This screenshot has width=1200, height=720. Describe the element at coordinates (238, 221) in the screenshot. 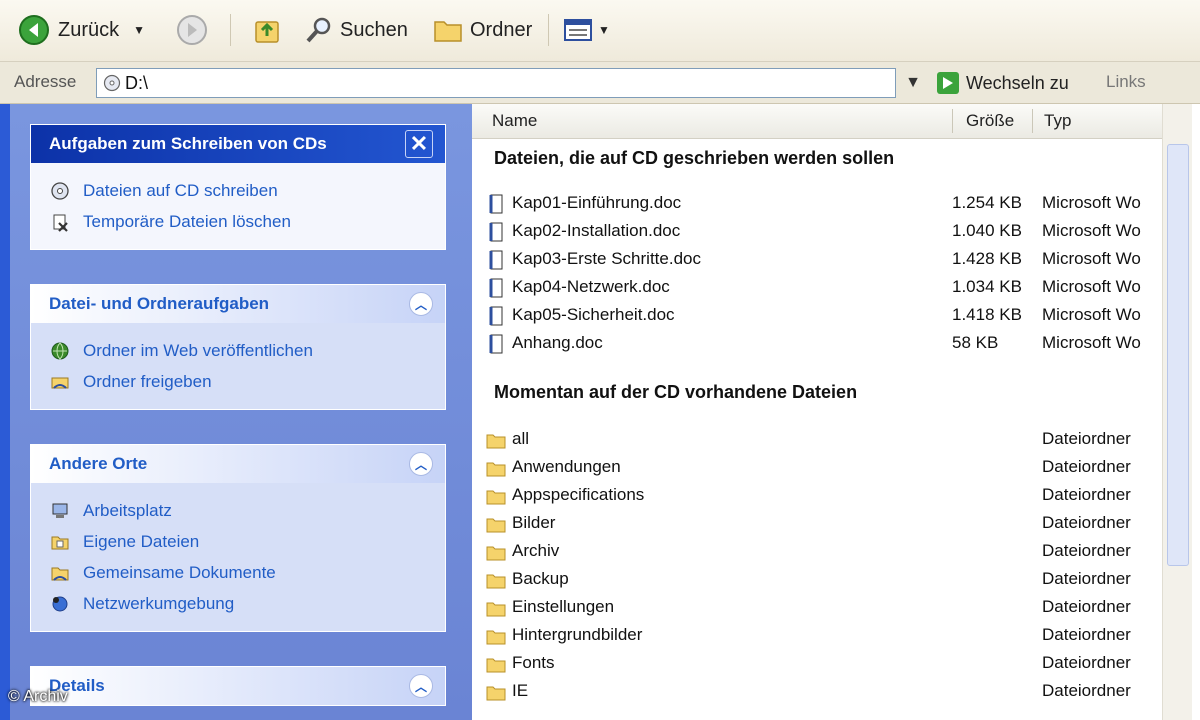

I see `task-delete-temp: Temporäre Dateien löschen` at that location.